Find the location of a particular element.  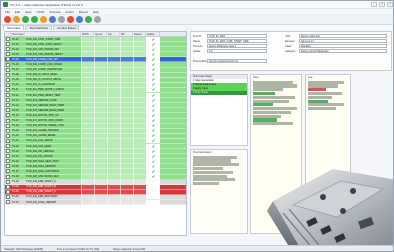

step-item: 4 Test Check is located at coordinates (219, 93).